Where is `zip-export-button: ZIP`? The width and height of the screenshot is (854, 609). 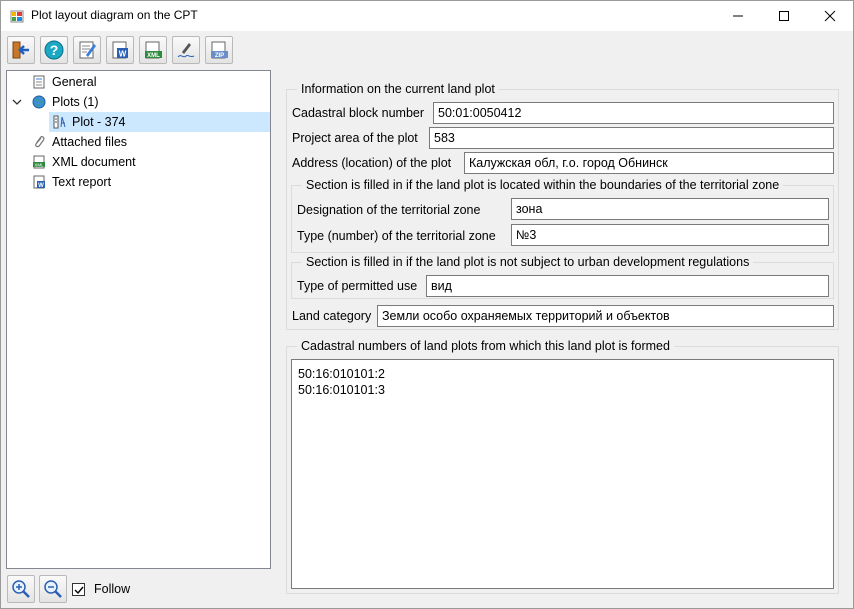 zip-export-button: ZIP is located at coordinates (219, 50).